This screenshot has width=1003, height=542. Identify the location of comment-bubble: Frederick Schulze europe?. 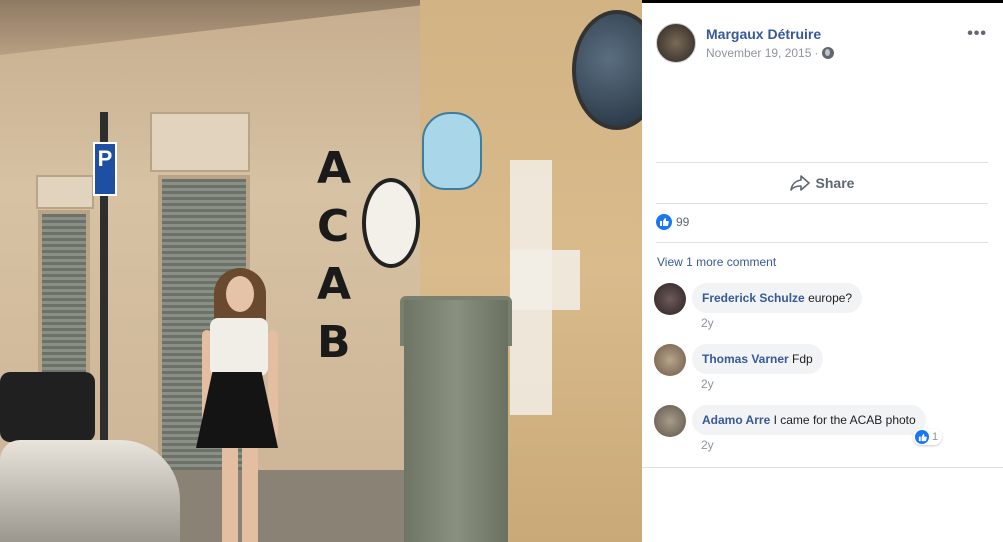
(777, 298).